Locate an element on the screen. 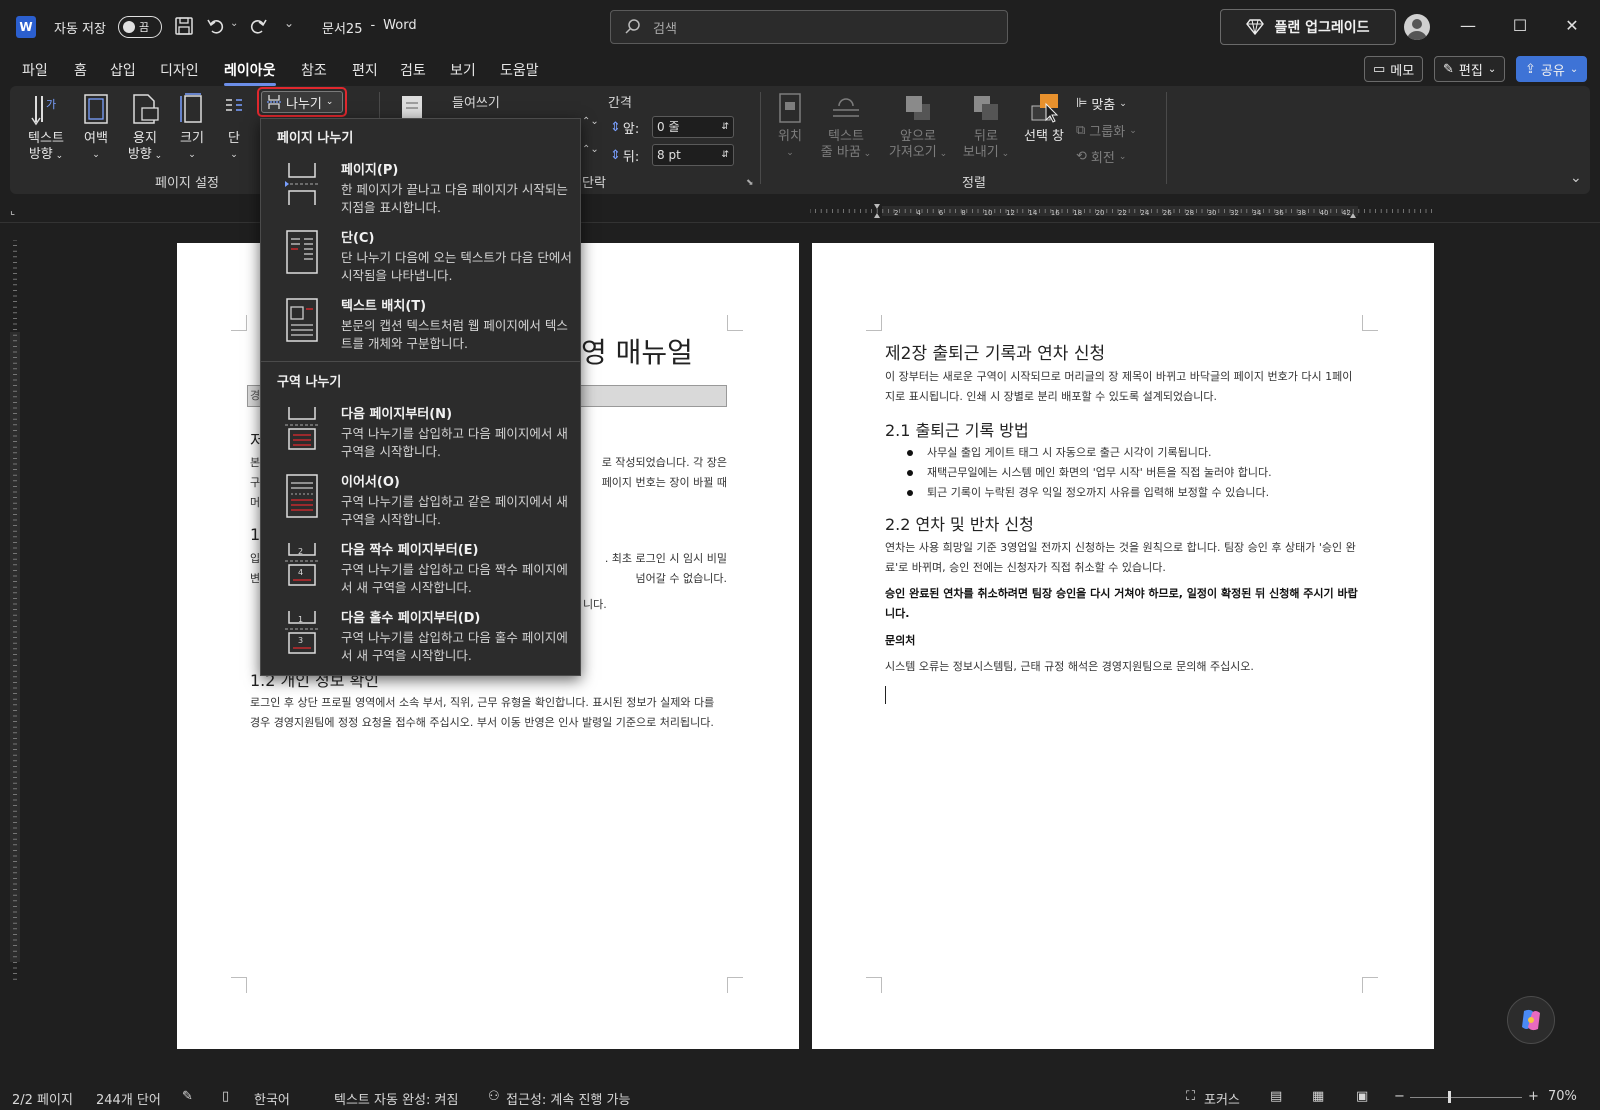 The height and width of the screenshot is (1110, 1600). columns-button: 단 ⌄ is located at coordinates (234, 127).